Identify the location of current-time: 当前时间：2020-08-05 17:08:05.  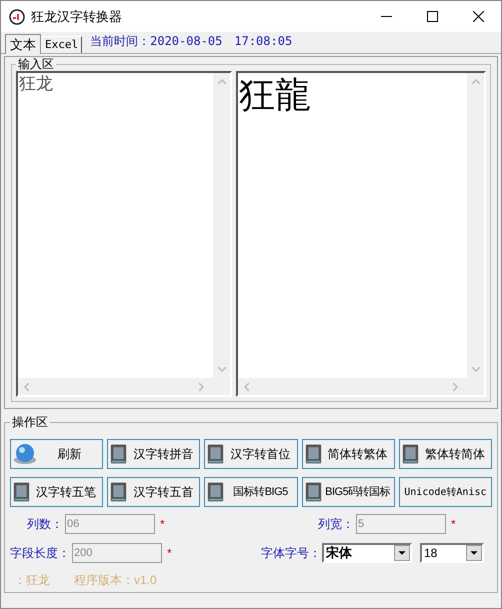
(191, 41).